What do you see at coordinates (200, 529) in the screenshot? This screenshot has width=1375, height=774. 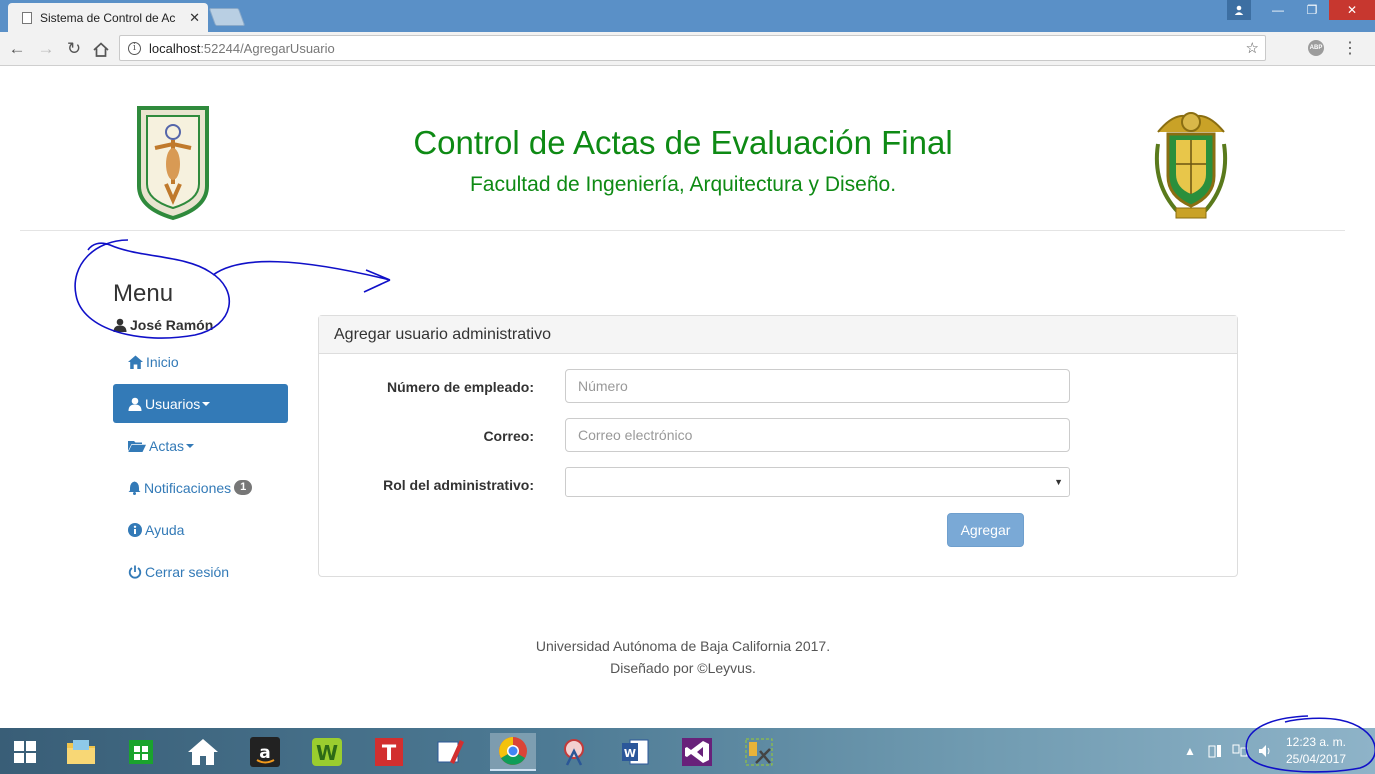 I see `sidebar-item-ayuda: Ayuda` at bounding box center [200, 529].